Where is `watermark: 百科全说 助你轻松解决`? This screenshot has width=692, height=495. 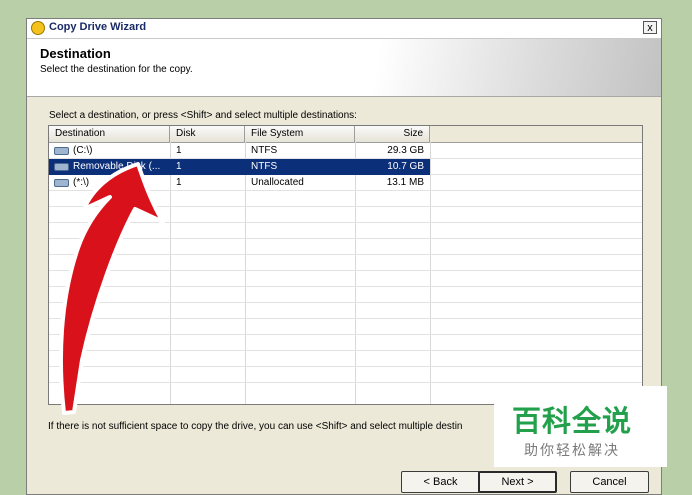 watermark: 百科全说 助你轻松解决 is located at coordinates (580, 426).